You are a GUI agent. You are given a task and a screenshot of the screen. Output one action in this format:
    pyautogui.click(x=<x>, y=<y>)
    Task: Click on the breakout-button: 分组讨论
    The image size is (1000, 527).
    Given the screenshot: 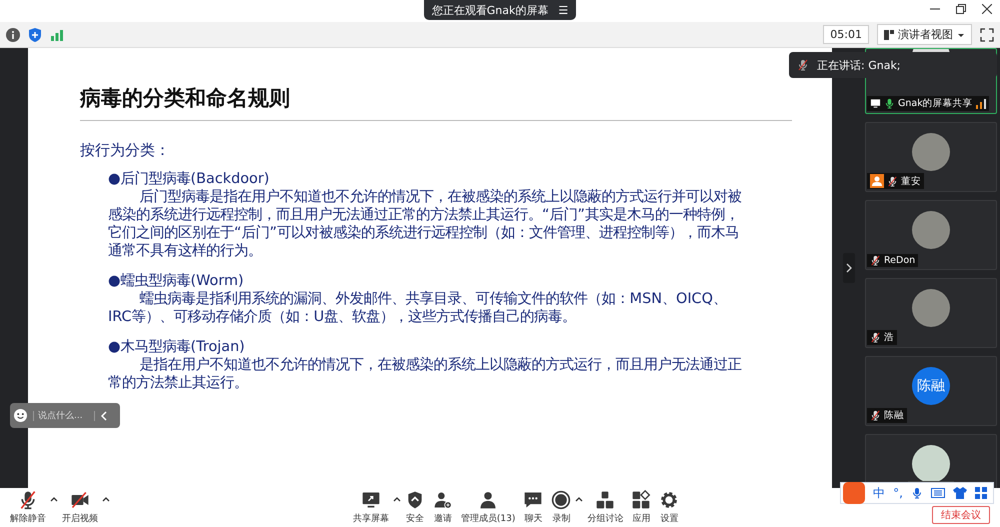 What is the action you would take?
    pyautogui.click(x=605, y=507)
    